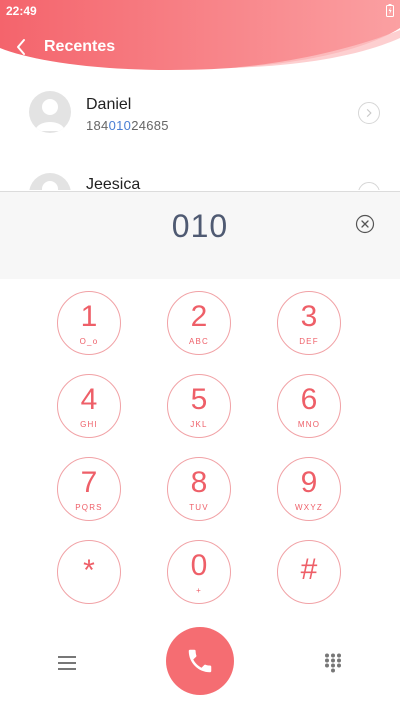 Image resolution: width=400 pixels, height=711 pixels. Describe the element at coordinates (390, 10) in the screenshot. I see `battery-charging-icon` at that location.